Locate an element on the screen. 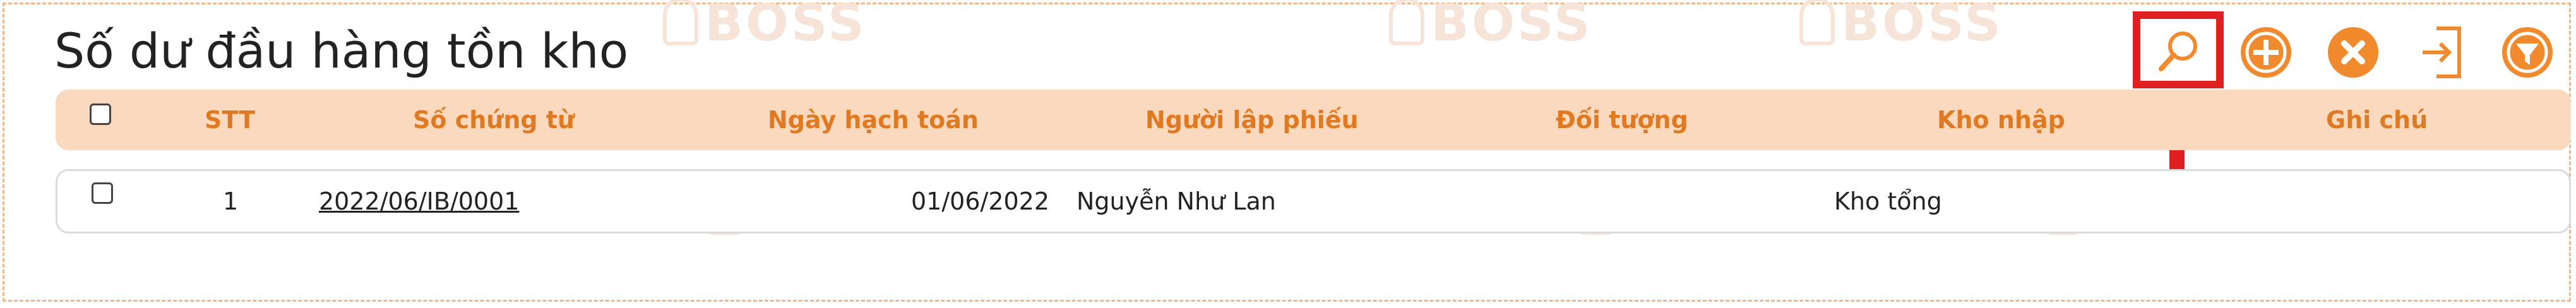 The image size is (2576, 308). delete-button is located at coordinates (2353, 53).